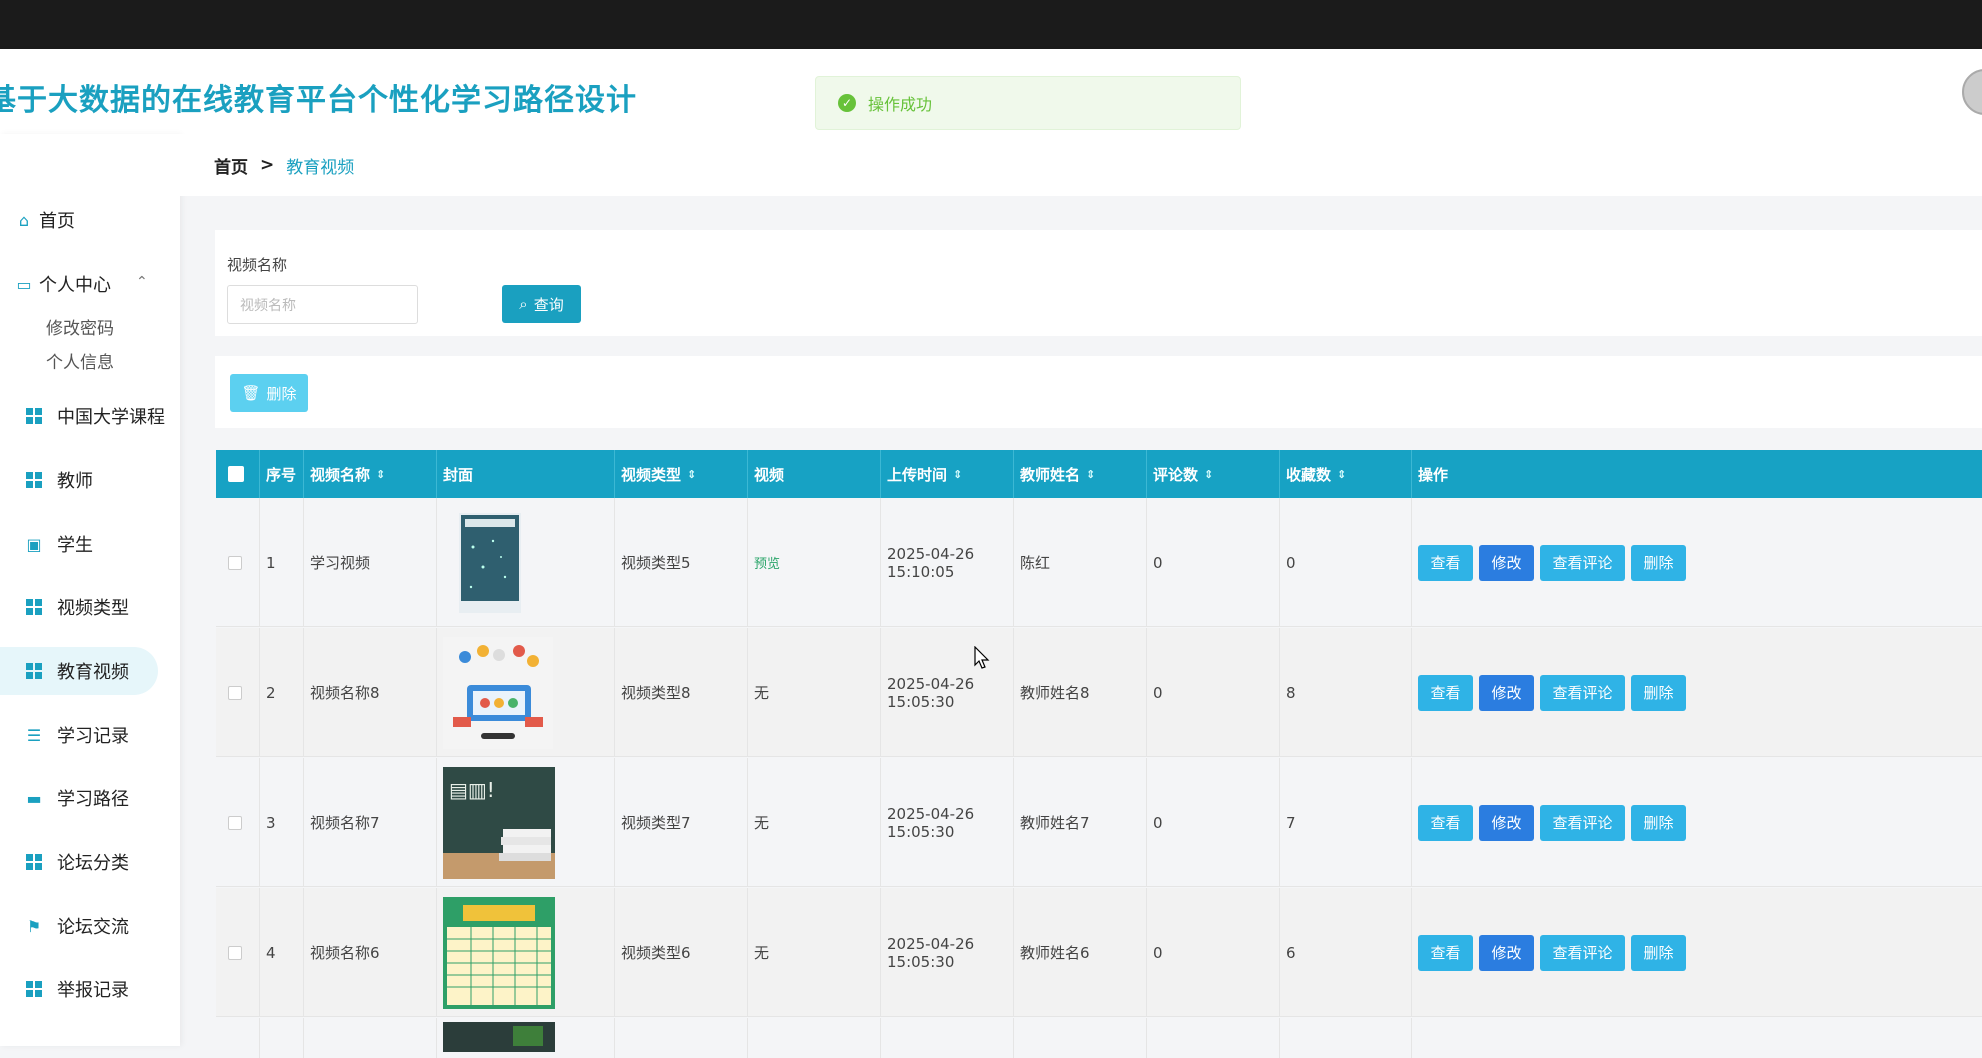 The width and height of the screenshot is (1982, 1058). Describe the element at coordinates (93, 736) in the screenshot. I see `sidebar-item-label: 学习记录` at that location.